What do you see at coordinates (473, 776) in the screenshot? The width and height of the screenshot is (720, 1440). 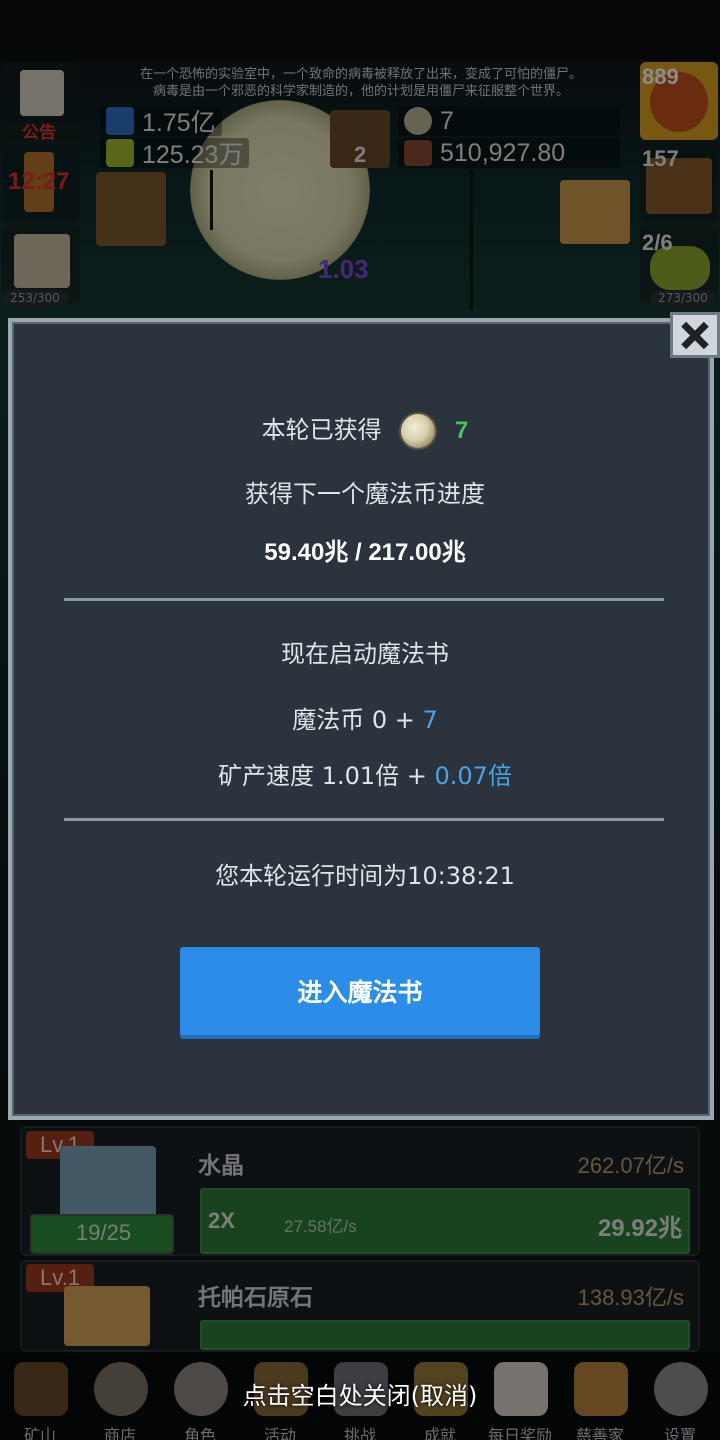 I see `speed-gain-bonus: 0.07倍` at bounding box center [473, 776].